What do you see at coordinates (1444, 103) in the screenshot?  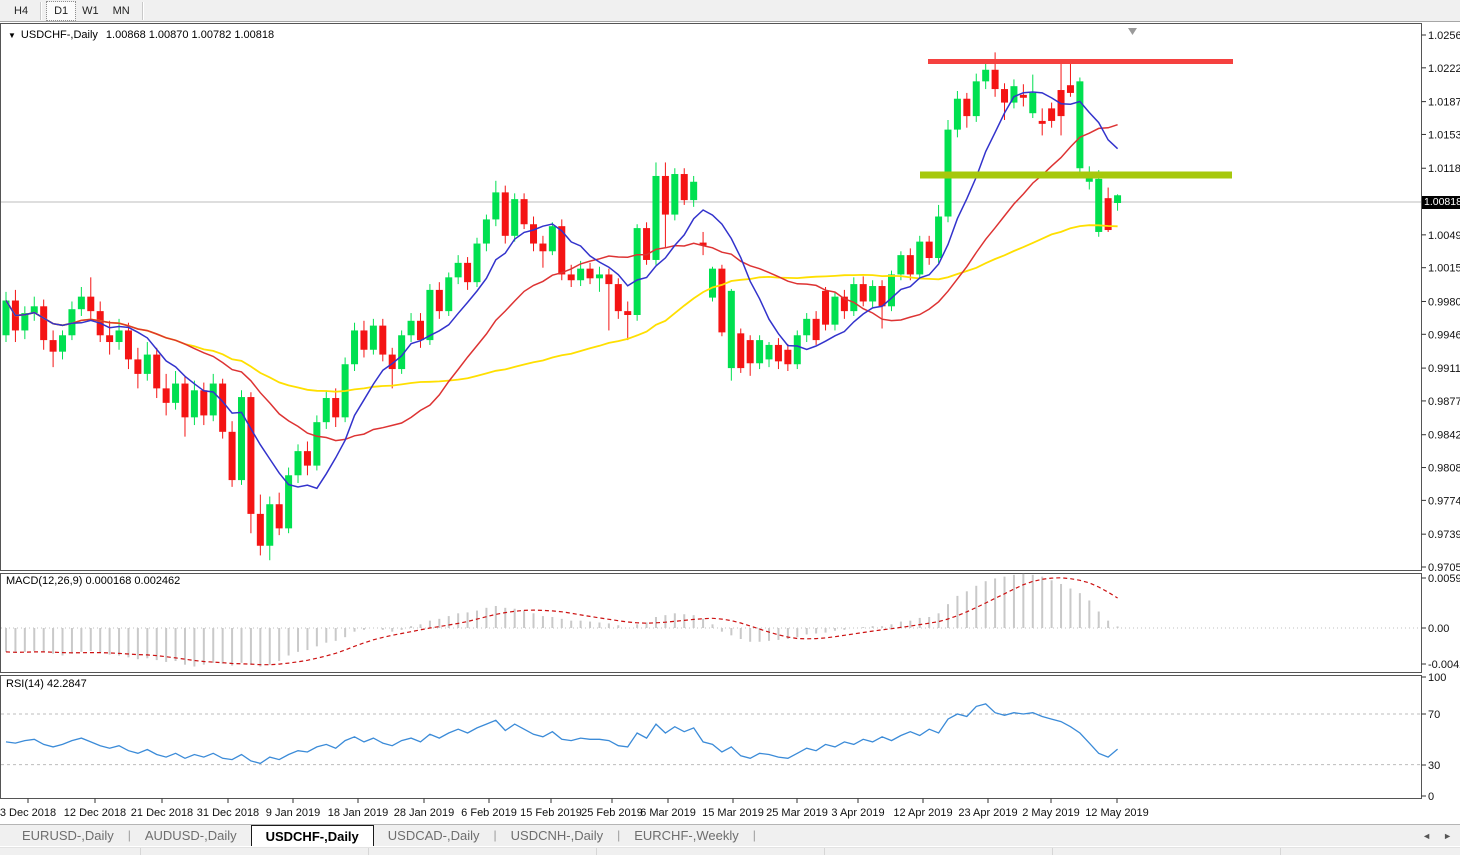 I see `svg-text: 1.01870` at bounding box center [1444, 103].